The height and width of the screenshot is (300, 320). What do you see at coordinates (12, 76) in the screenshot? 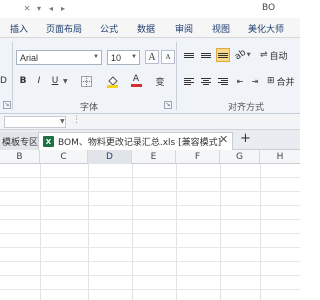
I see `ribbon-divider` at bounding box center [12, 76].